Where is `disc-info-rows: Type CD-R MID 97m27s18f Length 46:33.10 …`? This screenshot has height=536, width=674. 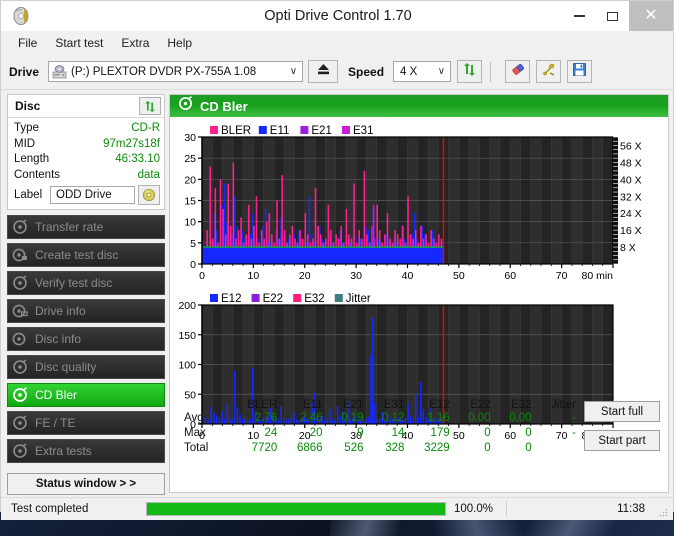 disc-info-rows: Type CD-R MID 97m27s18f Length 46:33.10 … is located at coordinates (86, 163).